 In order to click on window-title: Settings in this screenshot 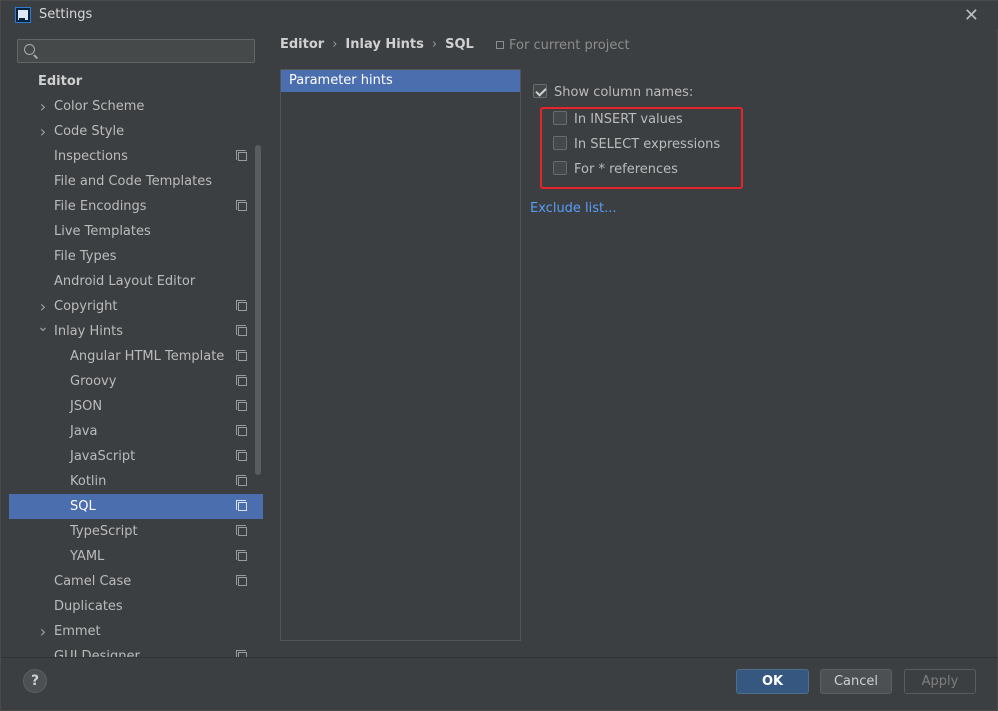, I will do `click(66, 14)`.